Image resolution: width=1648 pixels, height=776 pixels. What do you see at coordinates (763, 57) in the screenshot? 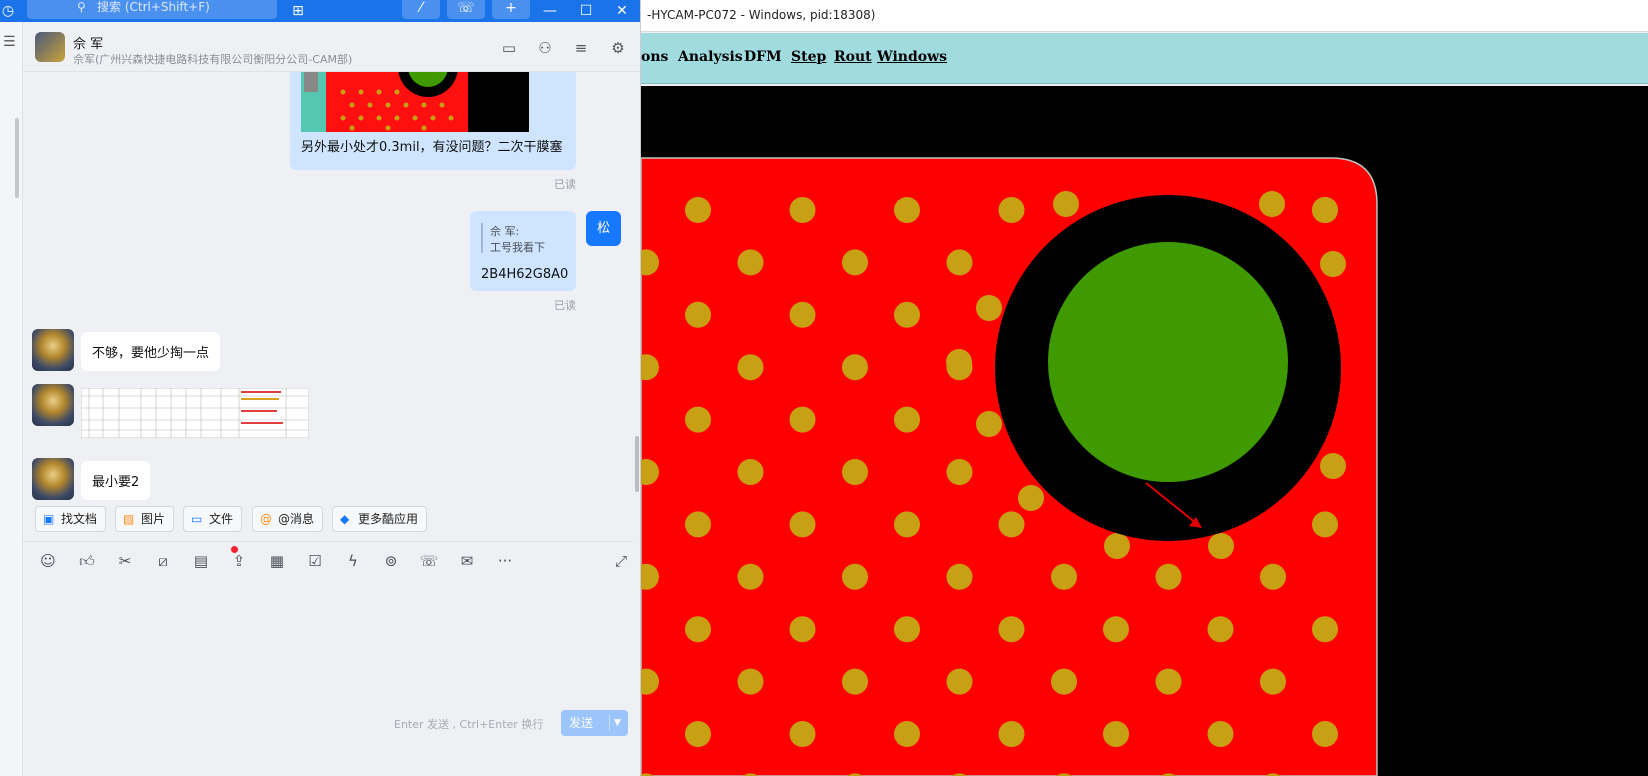
I see `menu-dfm: DFM` at bounding box center [763, 57].